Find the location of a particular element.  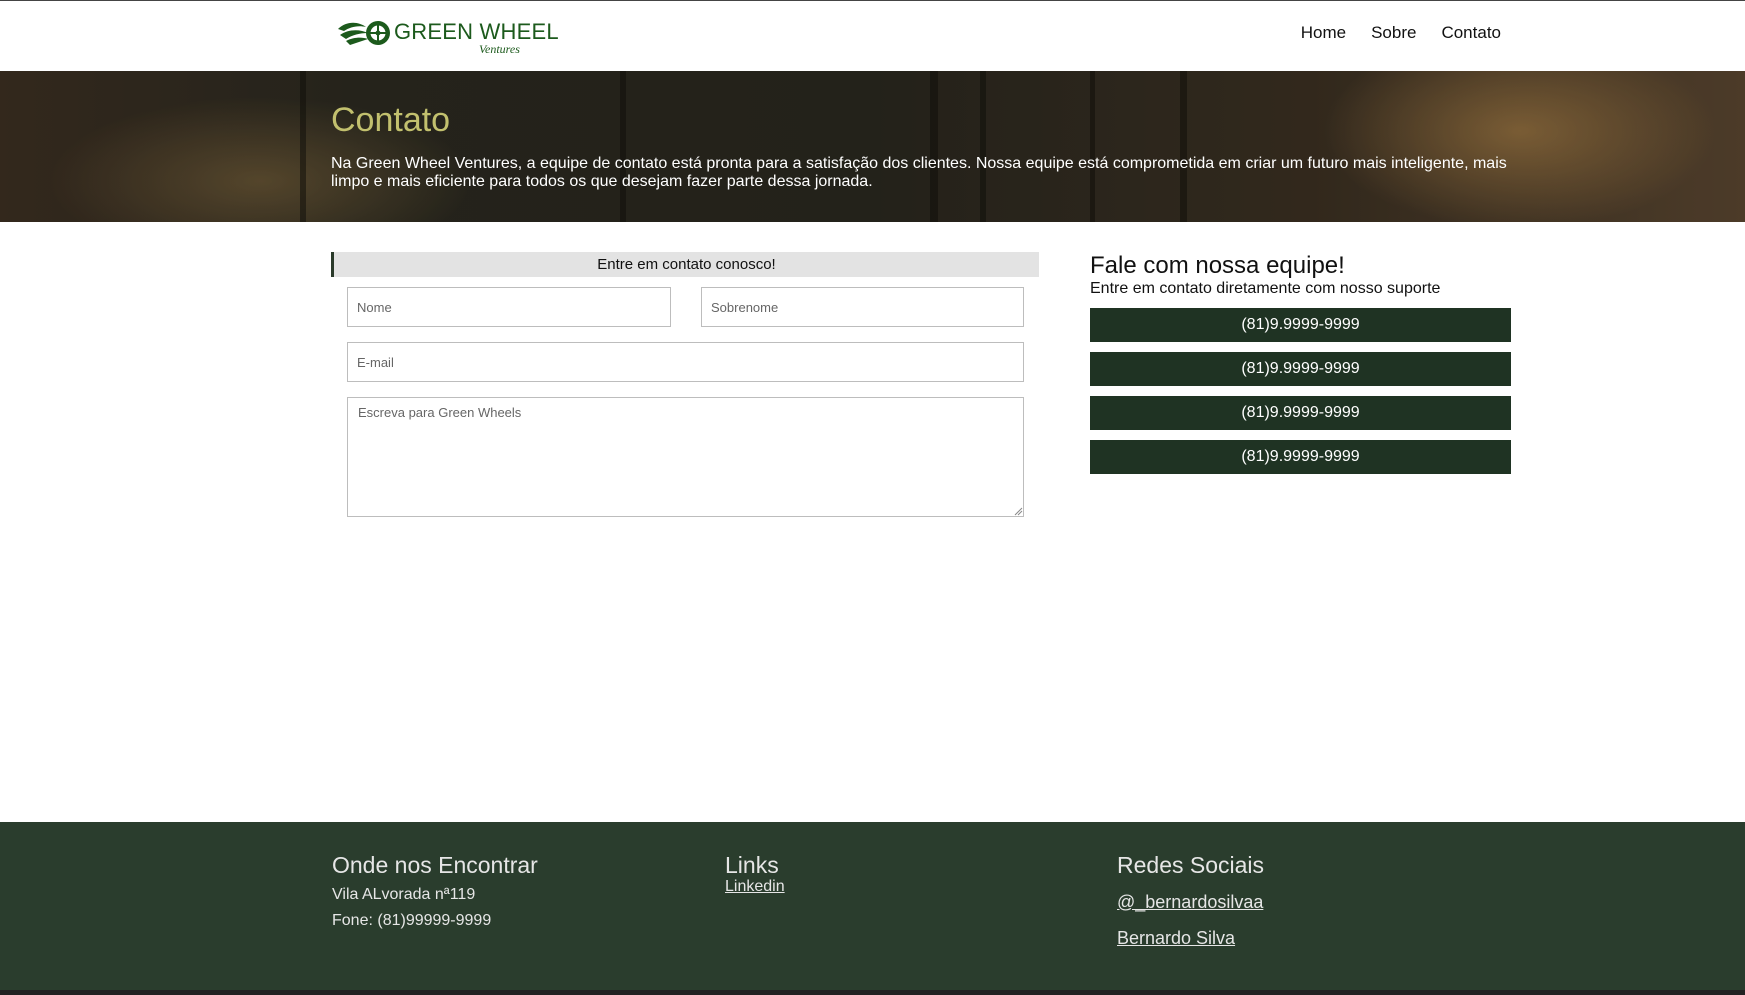

first-name-input is located at coordinates (509, 307).